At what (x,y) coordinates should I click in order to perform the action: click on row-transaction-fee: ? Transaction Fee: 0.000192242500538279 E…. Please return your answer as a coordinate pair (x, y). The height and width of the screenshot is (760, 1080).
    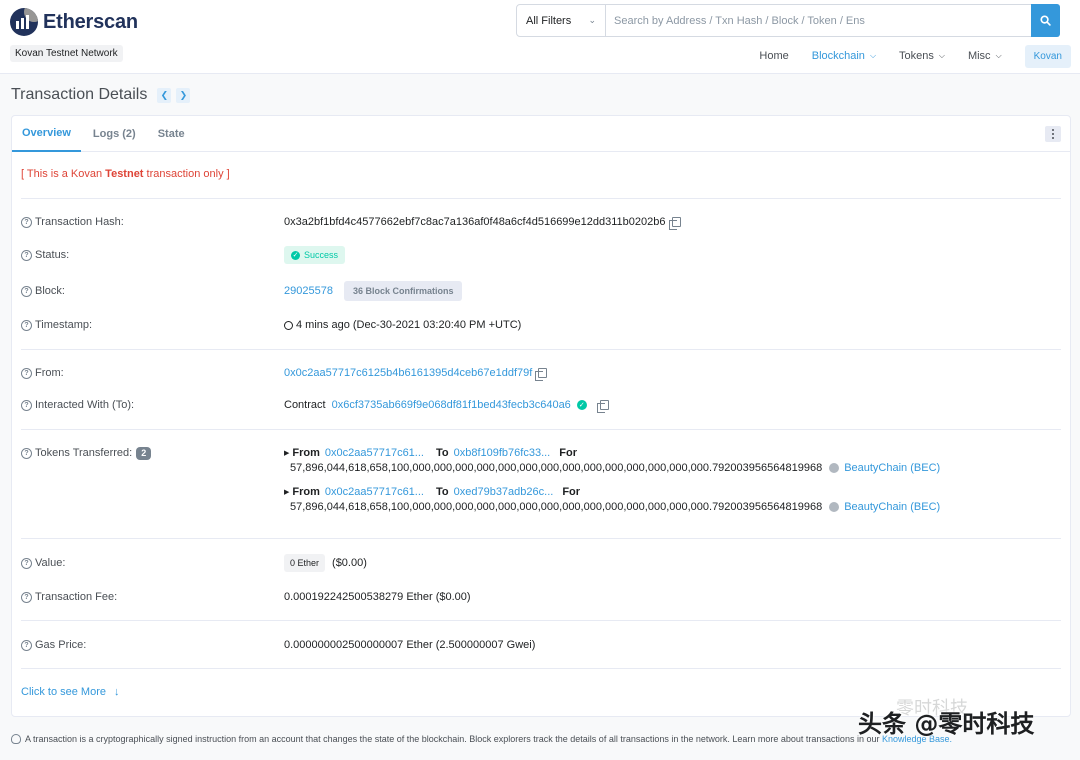
    Looking at the image, I should click on (541, 597).